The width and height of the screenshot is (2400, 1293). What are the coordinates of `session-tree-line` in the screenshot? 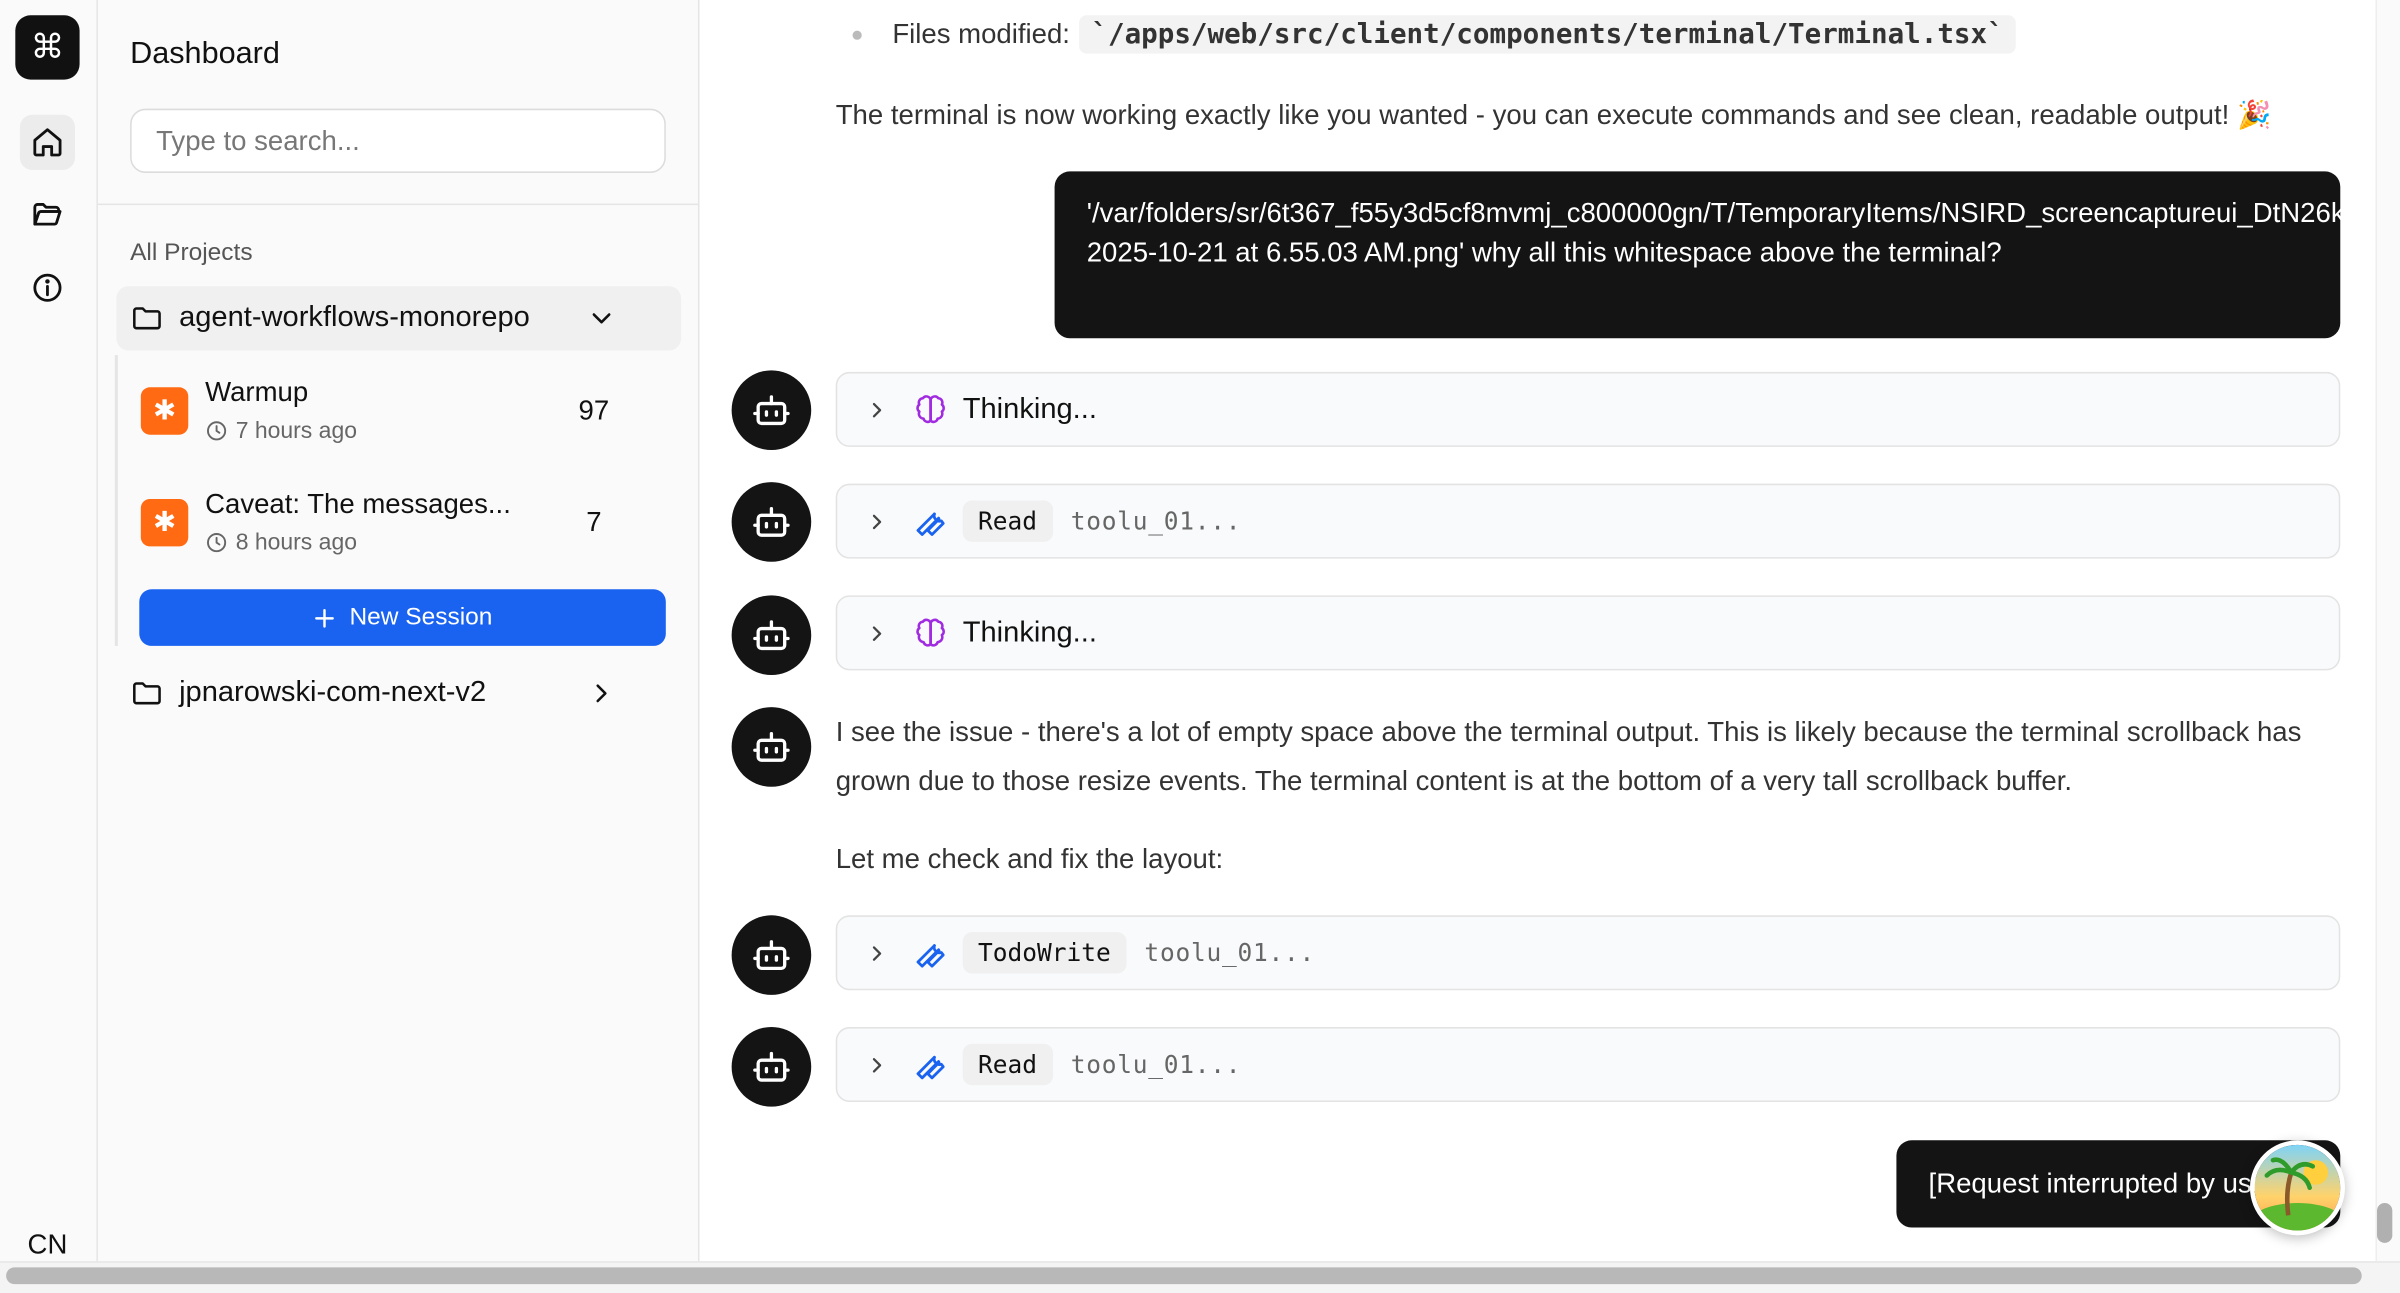 It's located at (116, 500).